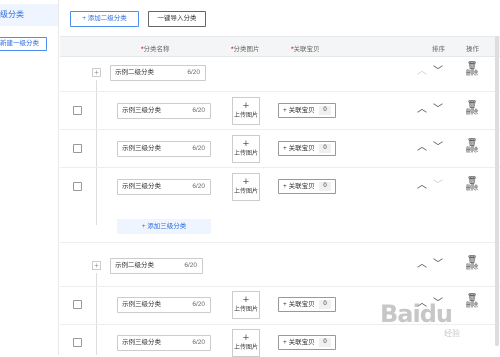 Image resolution: width=500 pixels, height=357 pixels. I want to click on header-sort: 排序, so click(438, 49).